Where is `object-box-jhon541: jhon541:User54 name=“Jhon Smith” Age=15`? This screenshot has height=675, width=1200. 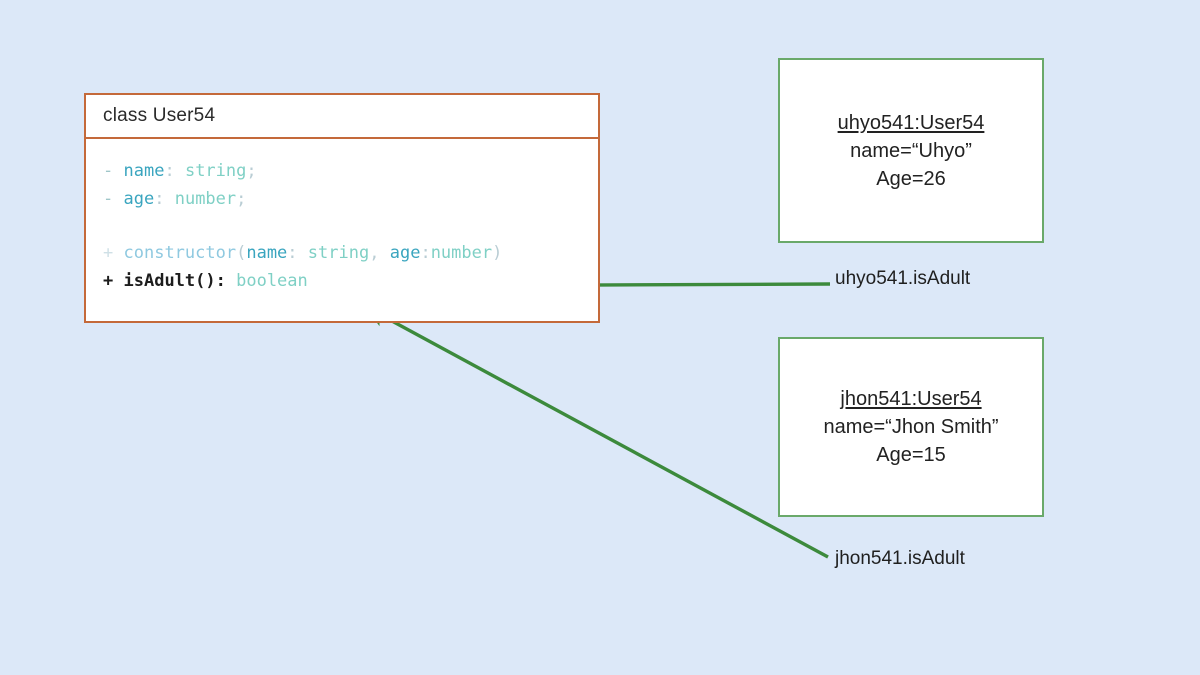
object-box-jhon541: jhon541:User54 name=“Jhon Smith” Age=15 is located at coordinates (911, 427).